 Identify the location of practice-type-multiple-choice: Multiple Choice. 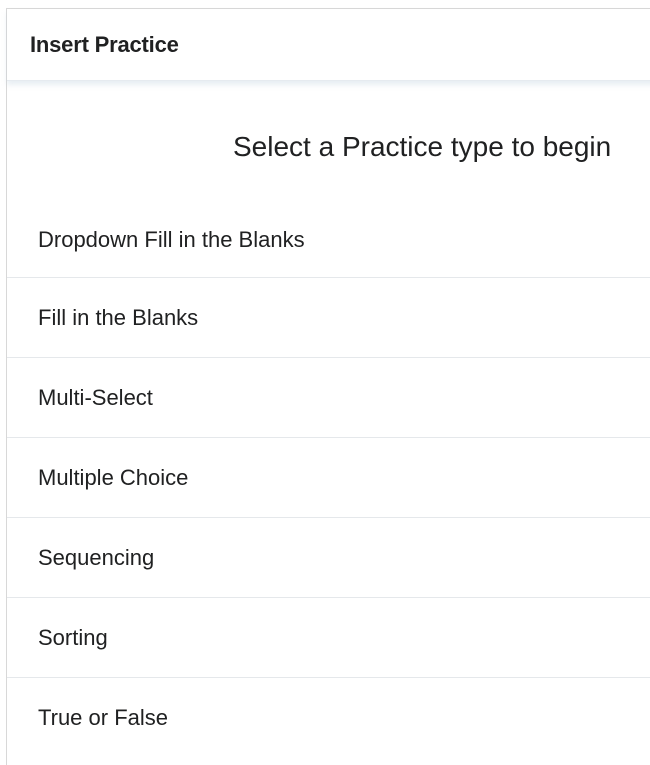
(328, 478).